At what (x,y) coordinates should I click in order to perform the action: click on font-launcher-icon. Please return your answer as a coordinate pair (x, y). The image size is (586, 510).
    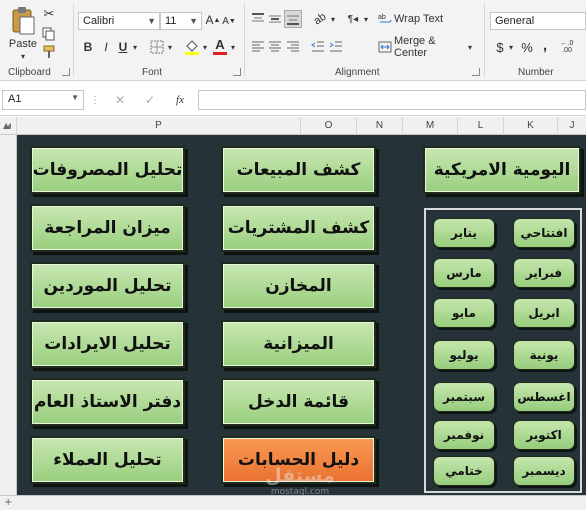
    Looking at the image, I should click on (237, 72).